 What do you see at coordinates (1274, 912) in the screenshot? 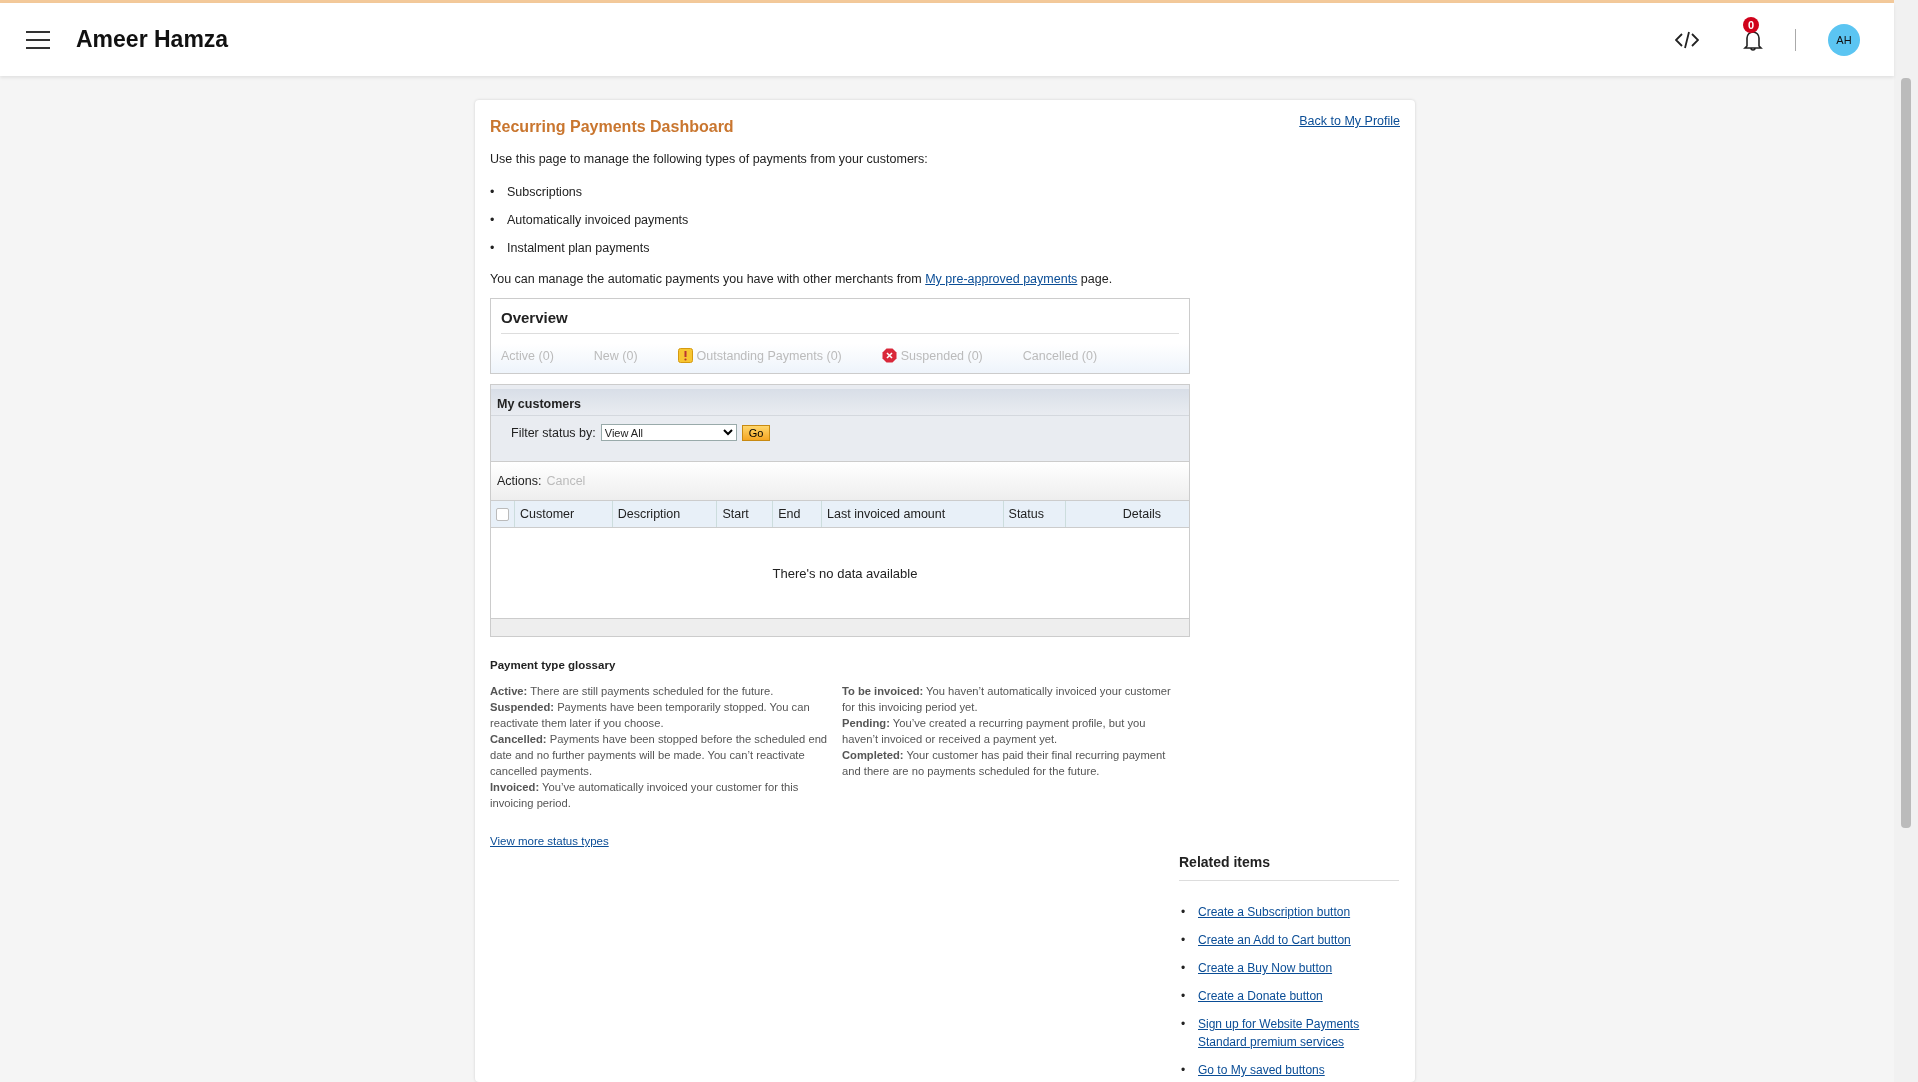
I see `related-link: Create a Subscription button` at bounding box center [1274, 912].